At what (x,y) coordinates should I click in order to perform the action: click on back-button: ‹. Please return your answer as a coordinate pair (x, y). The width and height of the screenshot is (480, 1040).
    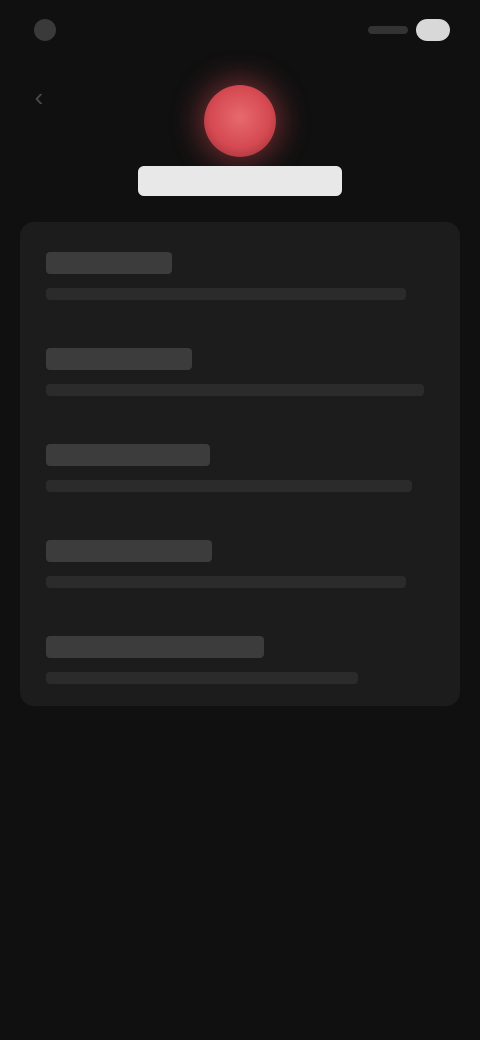
    Looking at the image, I should click on (39, 97).